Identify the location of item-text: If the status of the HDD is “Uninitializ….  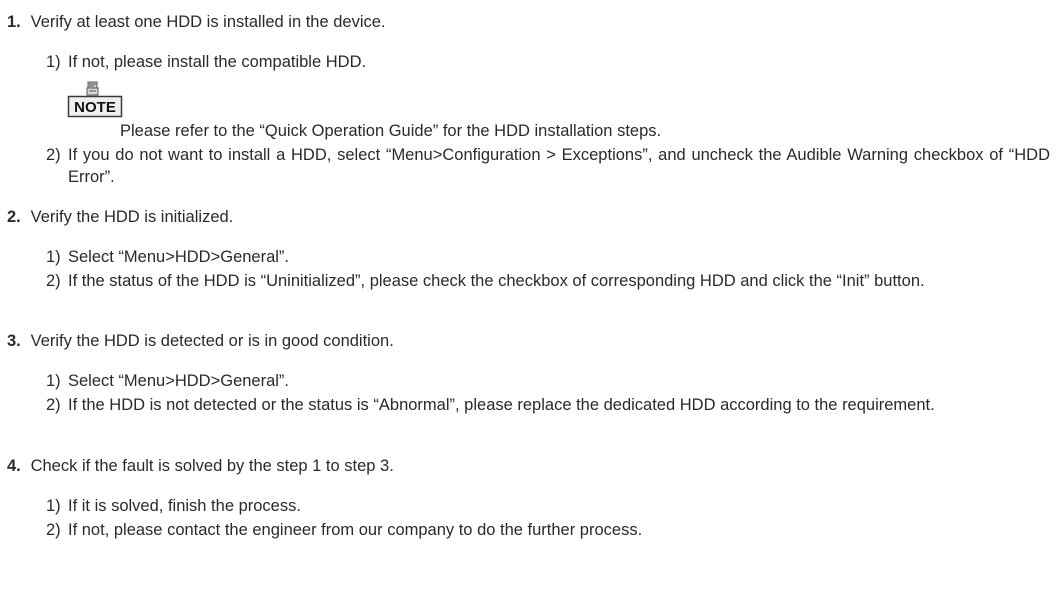
(496, 281).